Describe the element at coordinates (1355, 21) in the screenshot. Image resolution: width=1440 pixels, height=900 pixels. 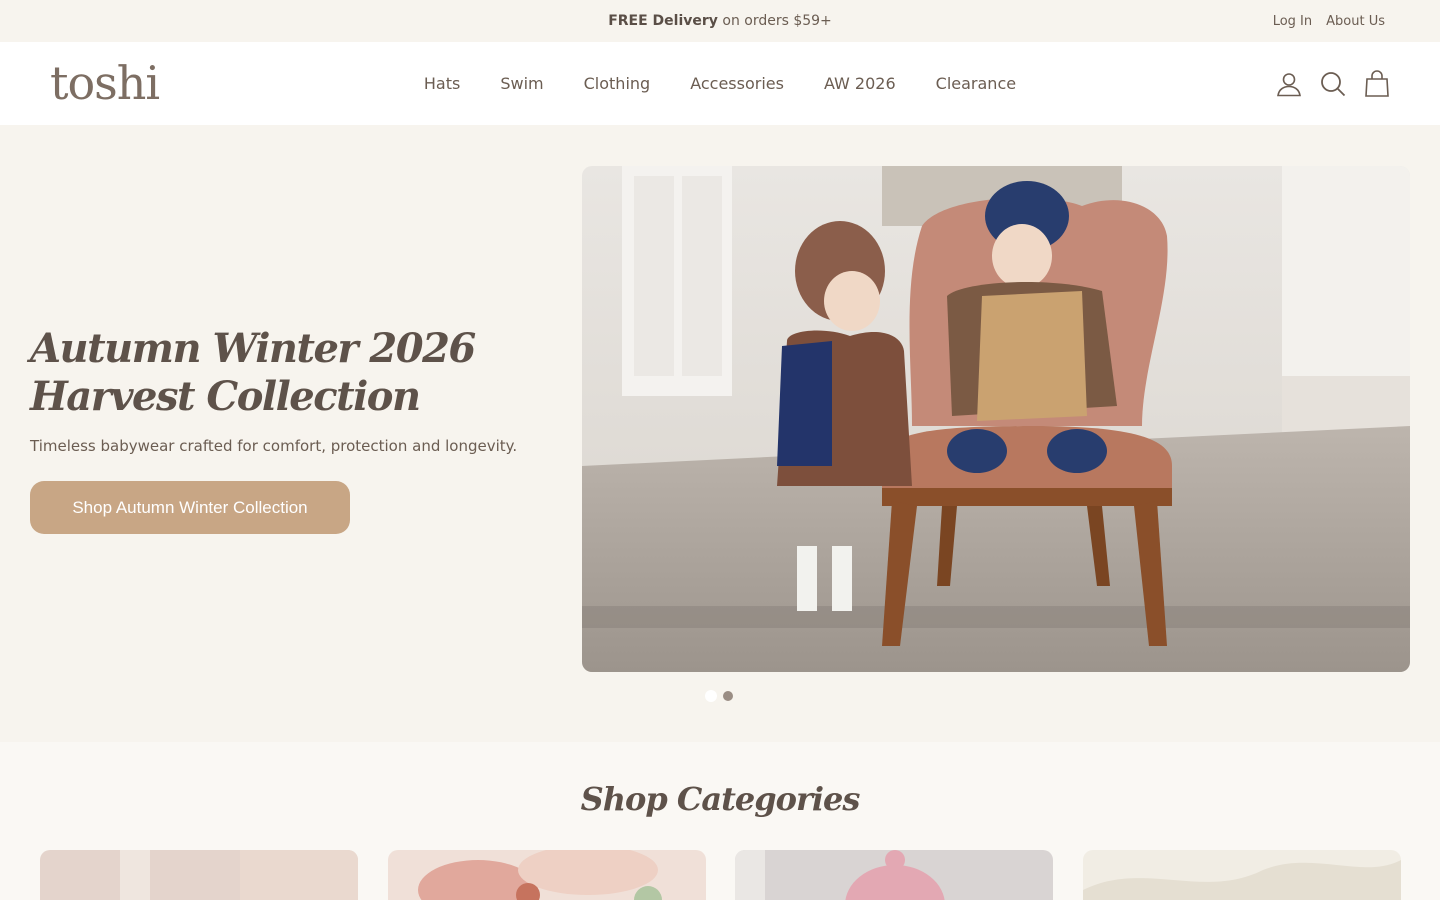
I see `about-link: About Us` at that location.